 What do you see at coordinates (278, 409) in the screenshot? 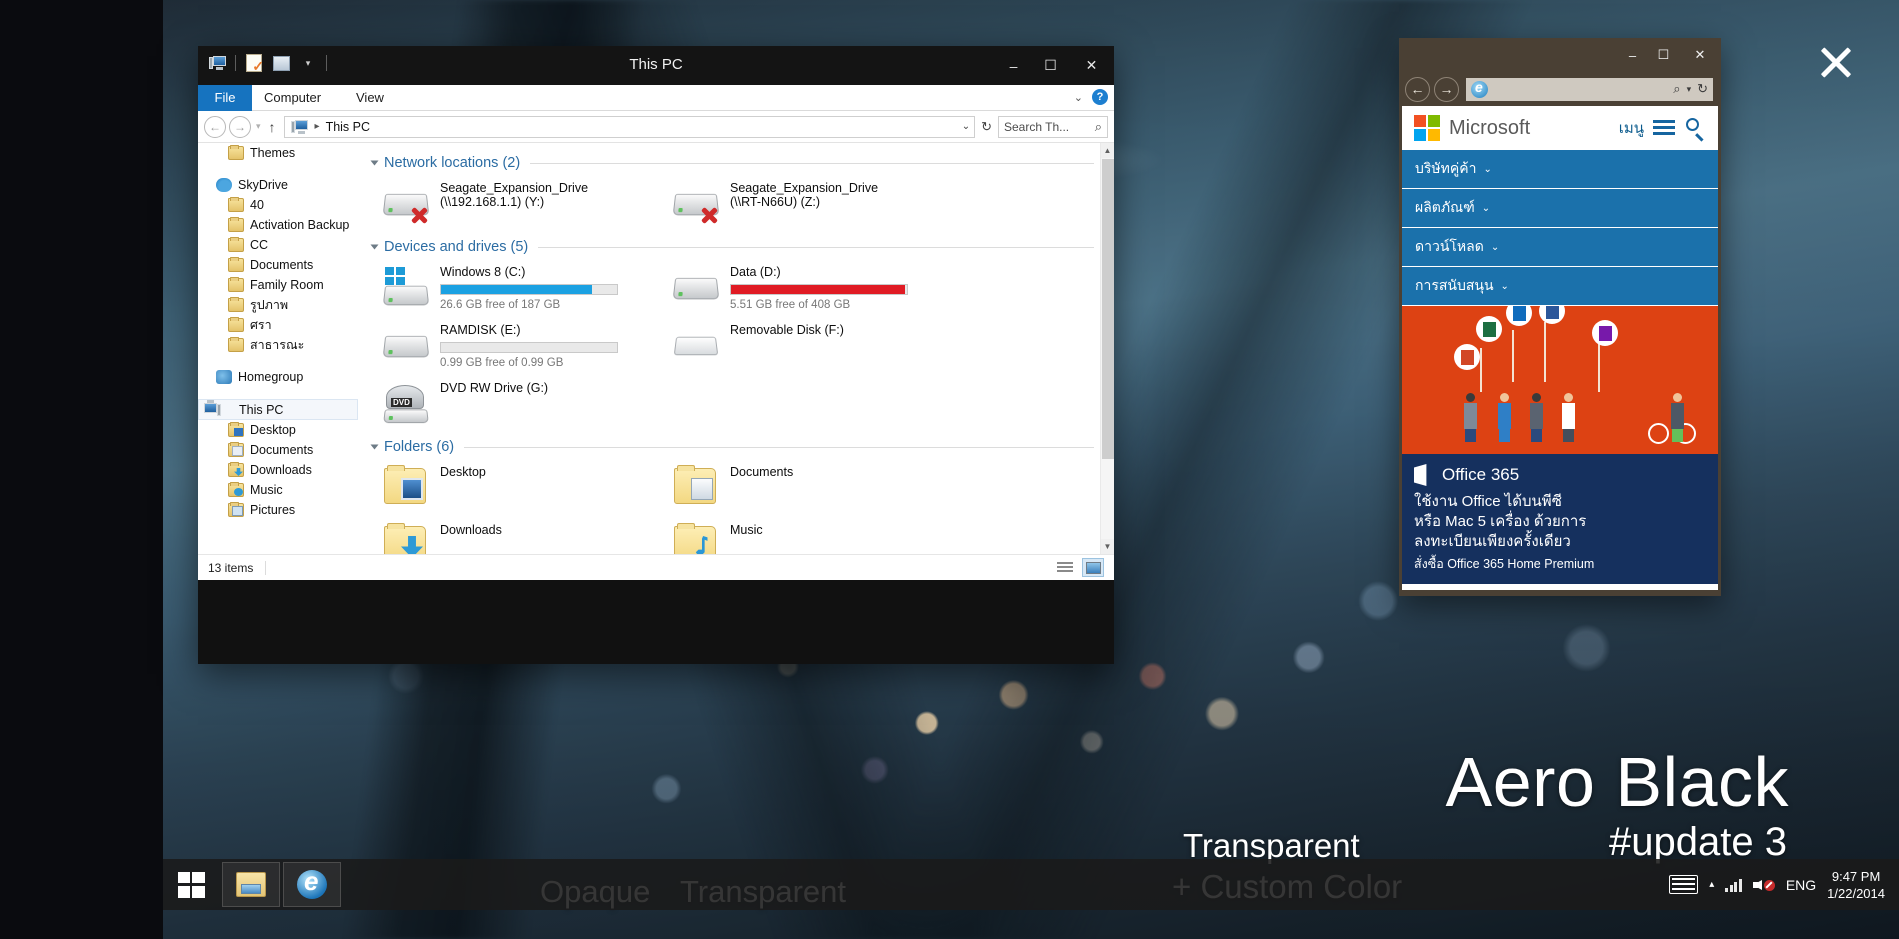
I see `sidebar-item-this-pc: This PC` at bounding box center [278, 409].